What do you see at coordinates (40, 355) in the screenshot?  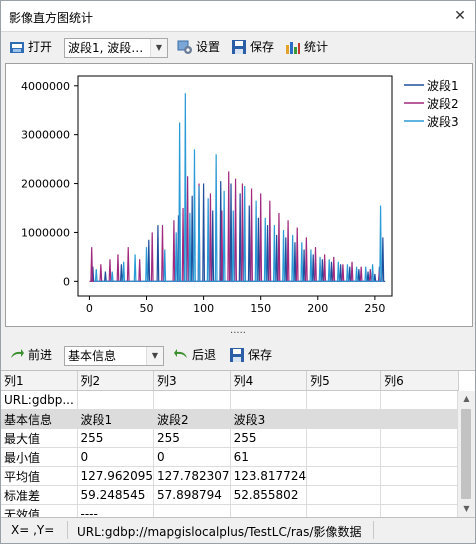 I see `forward-label: 前进` at bounding box center [40, 355].